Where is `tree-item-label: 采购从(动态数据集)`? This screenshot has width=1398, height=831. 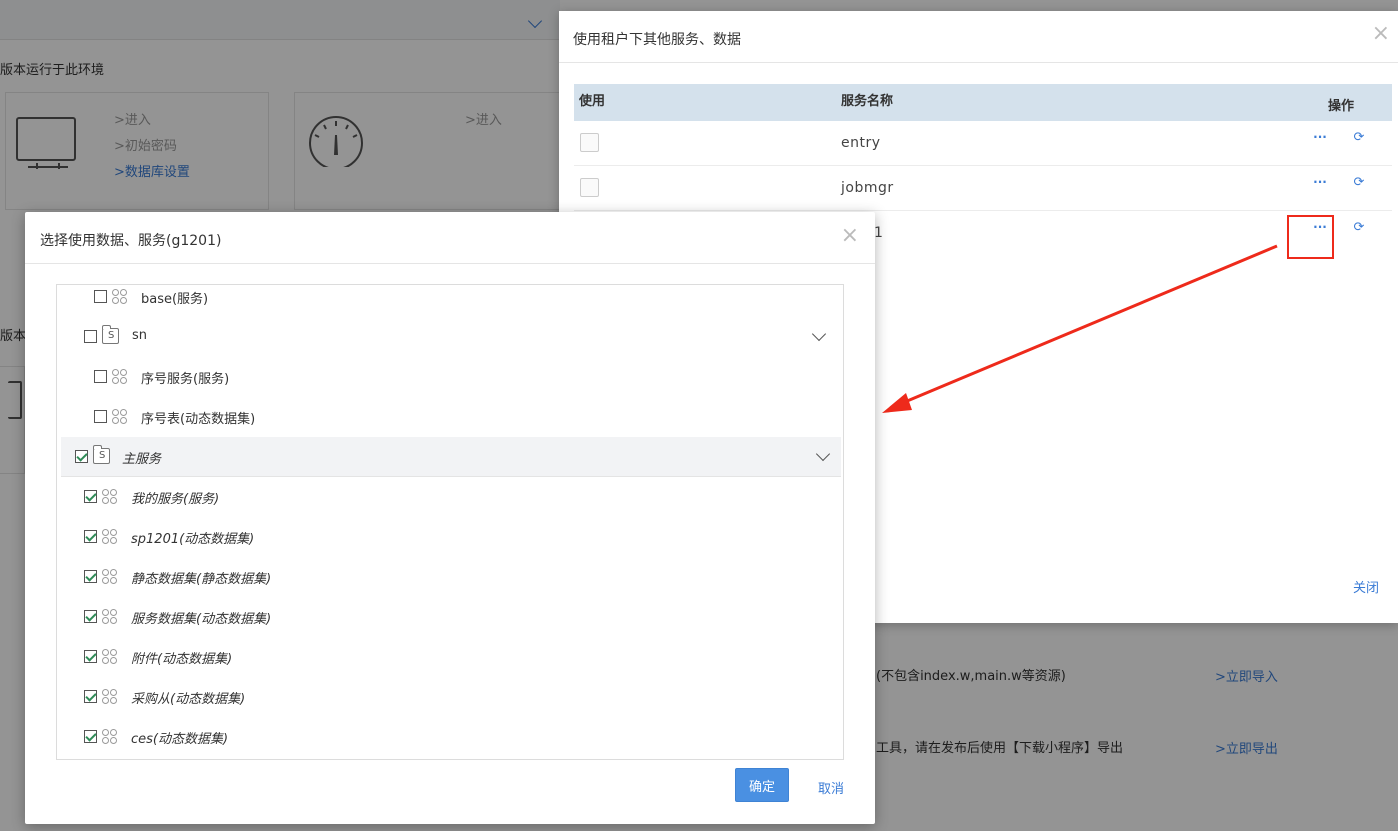 tree-item-label: 采购从(动态数据集) is located at coordinates (188, 699).